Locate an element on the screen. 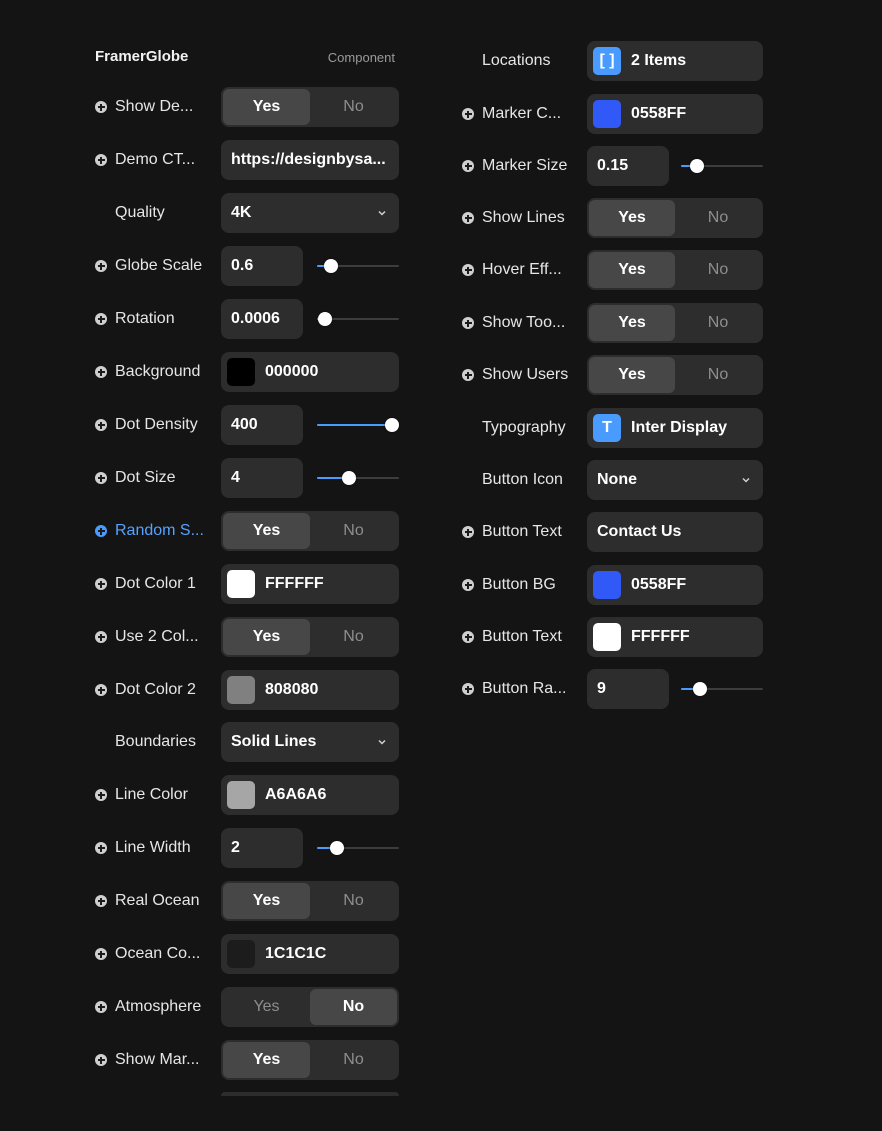 The width and height of the screenshot is (882, 1131). dot-density-input: 400 is located at coordinates (262, 425).